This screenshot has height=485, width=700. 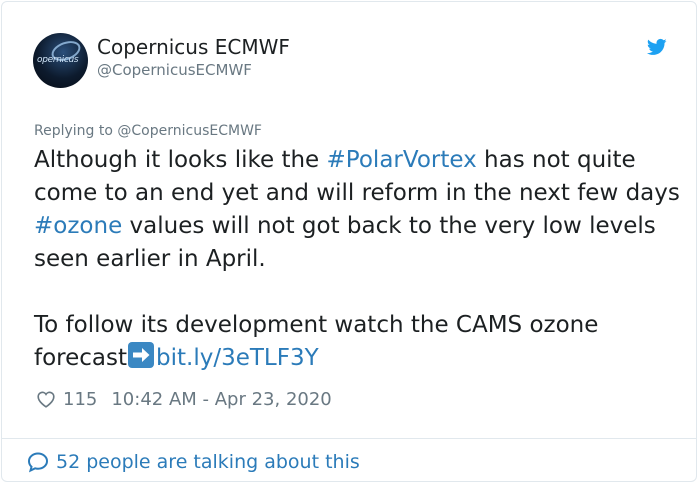 I want to click on speech-bubble-icon, so click(x=38, y=462).